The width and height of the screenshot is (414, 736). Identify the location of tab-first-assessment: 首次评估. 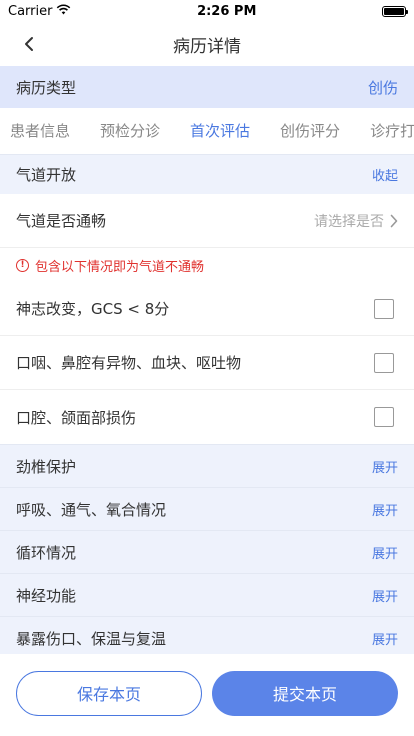
(220, 131).